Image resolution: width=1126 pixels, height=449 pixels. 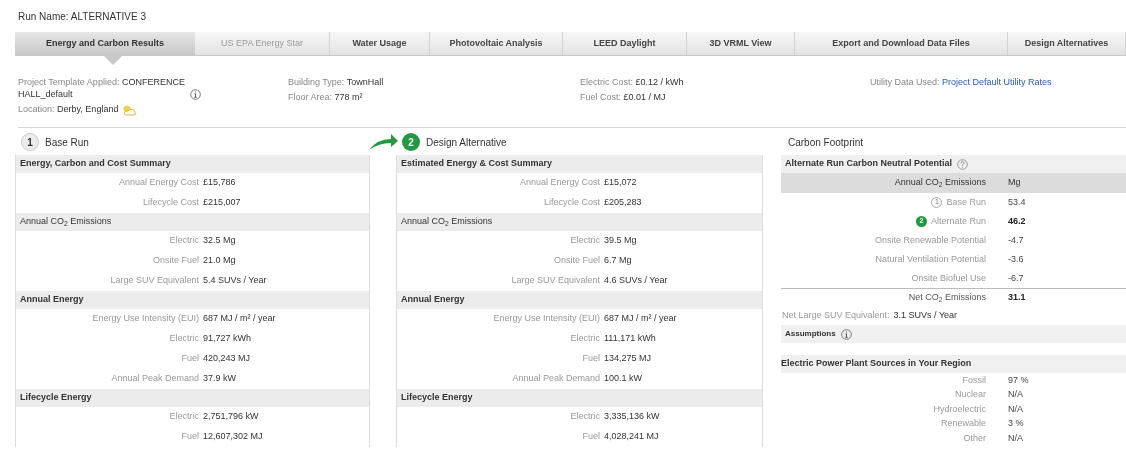 What do you see at coordinates (958, 221) in the screenshot?
I see `metric-label: Alternate Run` at bounding box center [958, 221].